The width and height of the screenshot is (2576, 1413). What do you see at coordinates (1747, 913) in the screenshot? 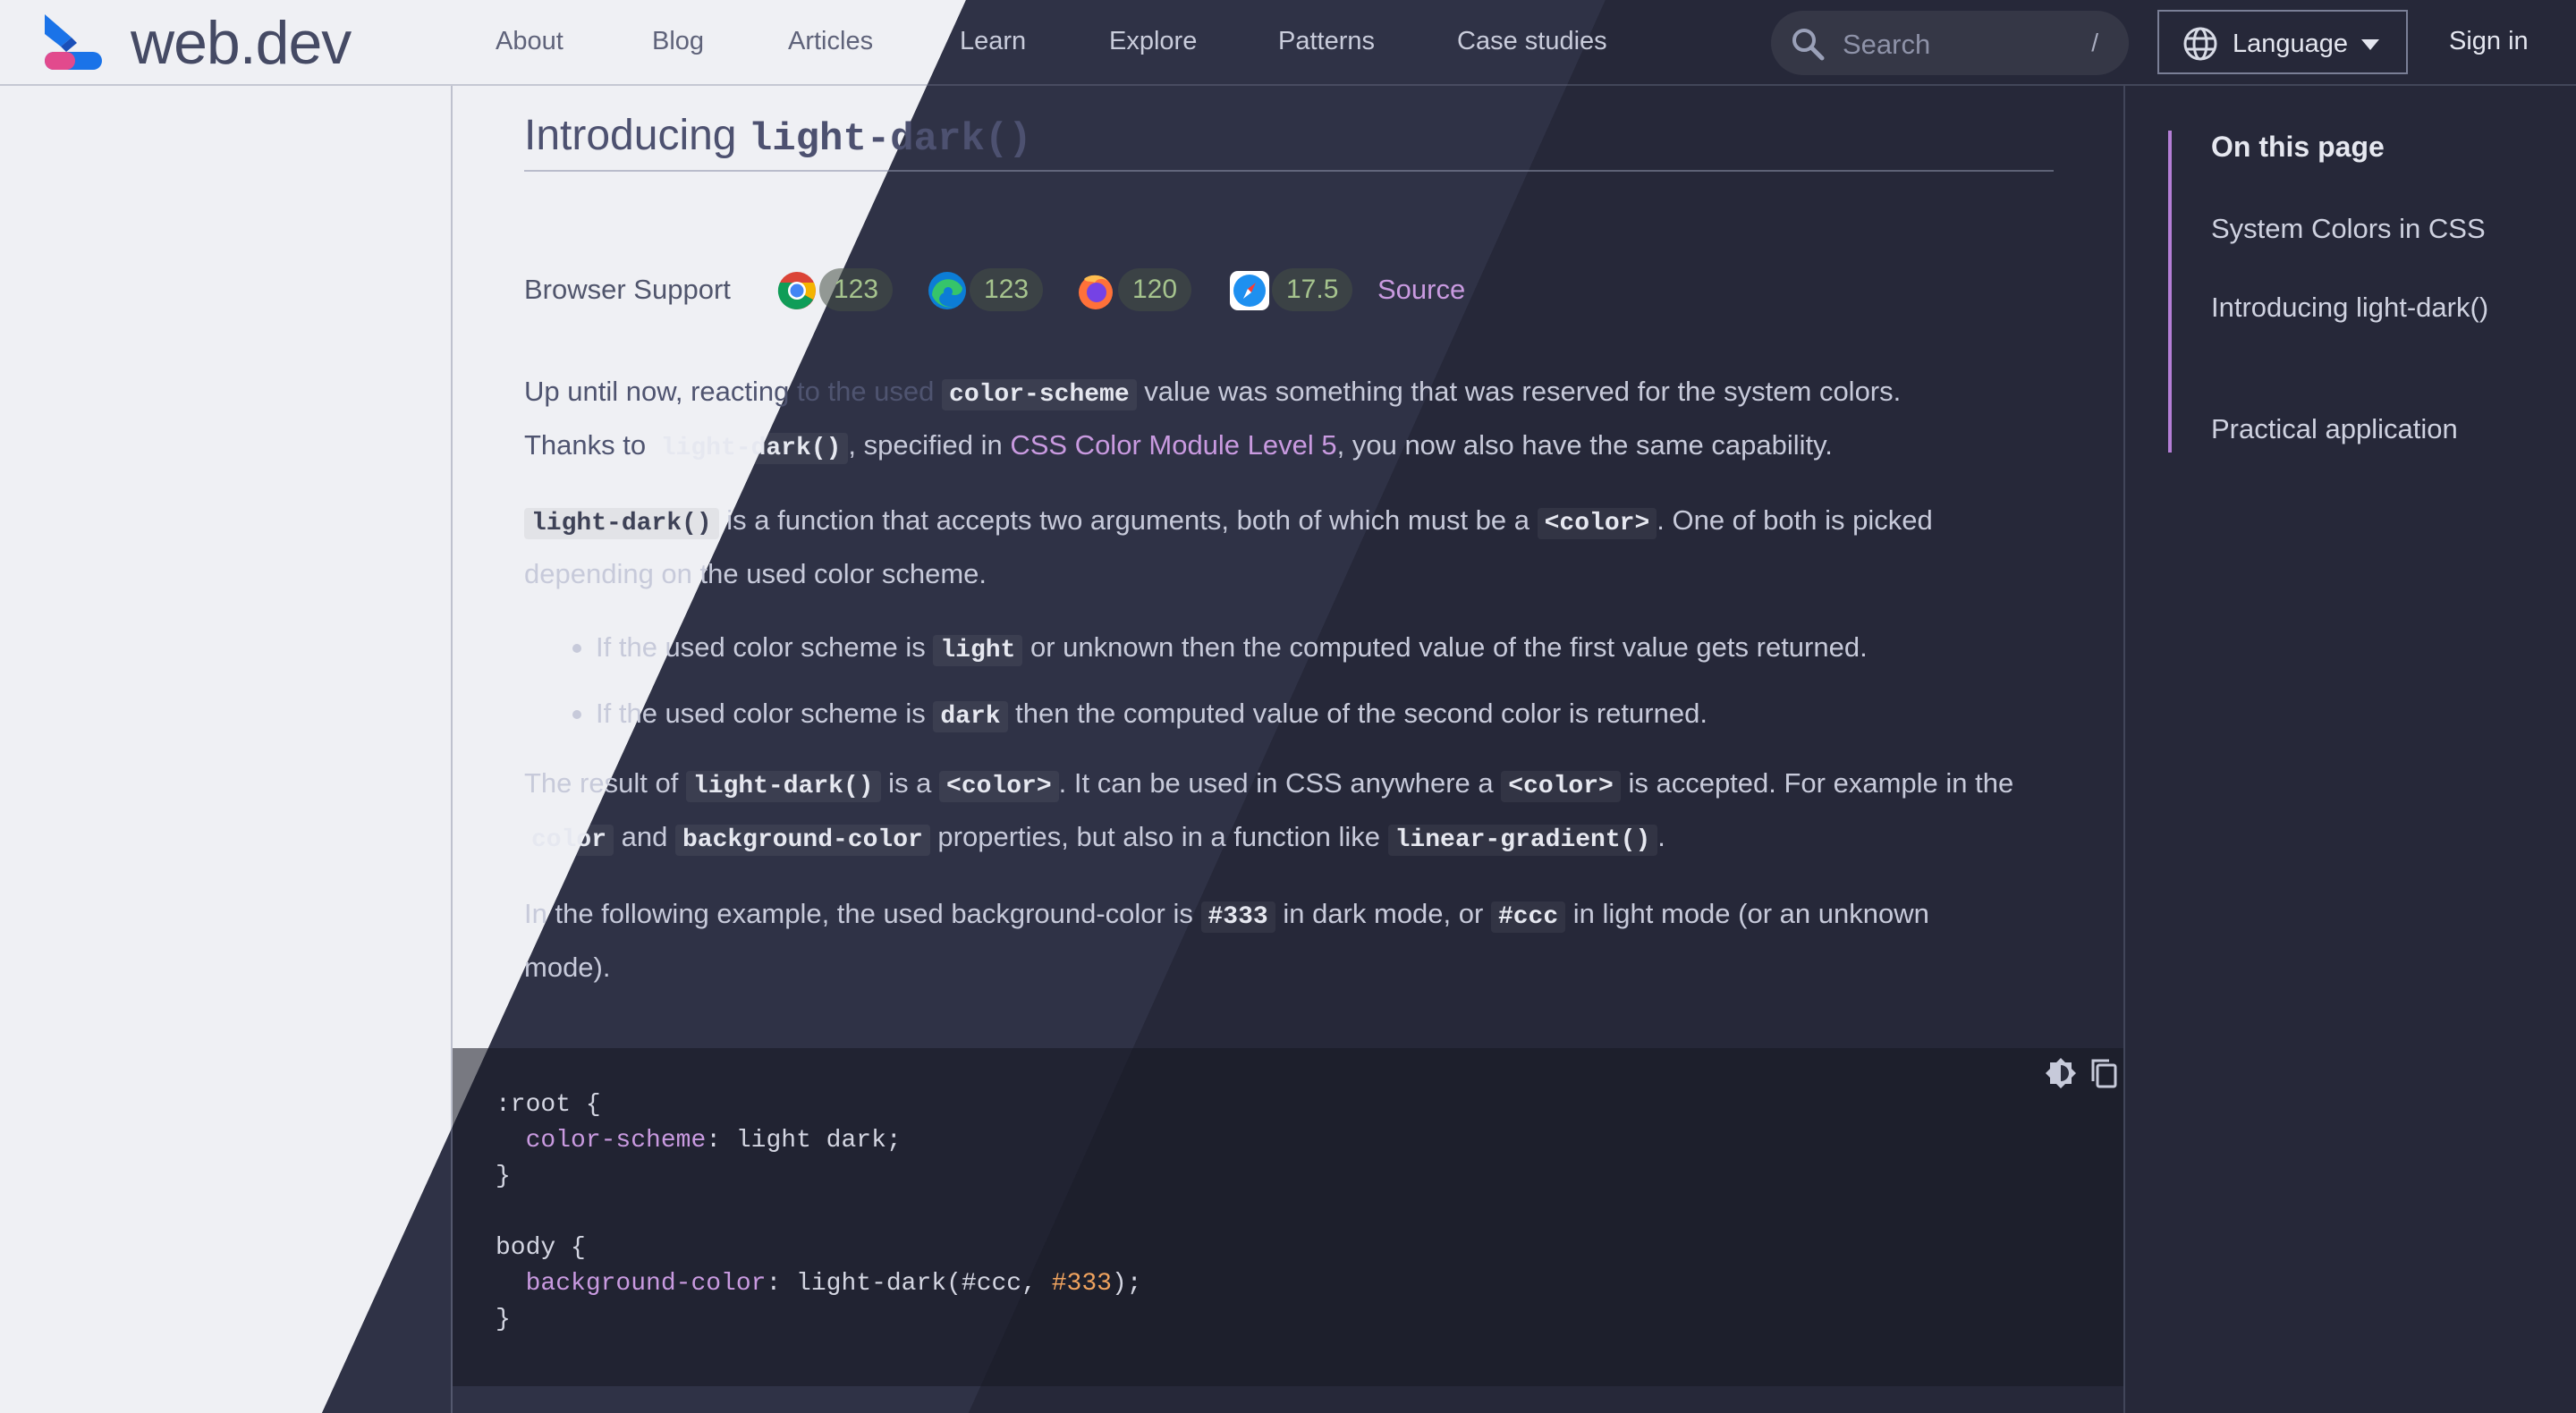
I see `p4-text-3: in light mode (or an unknown` at bounding box center [1747, 913].